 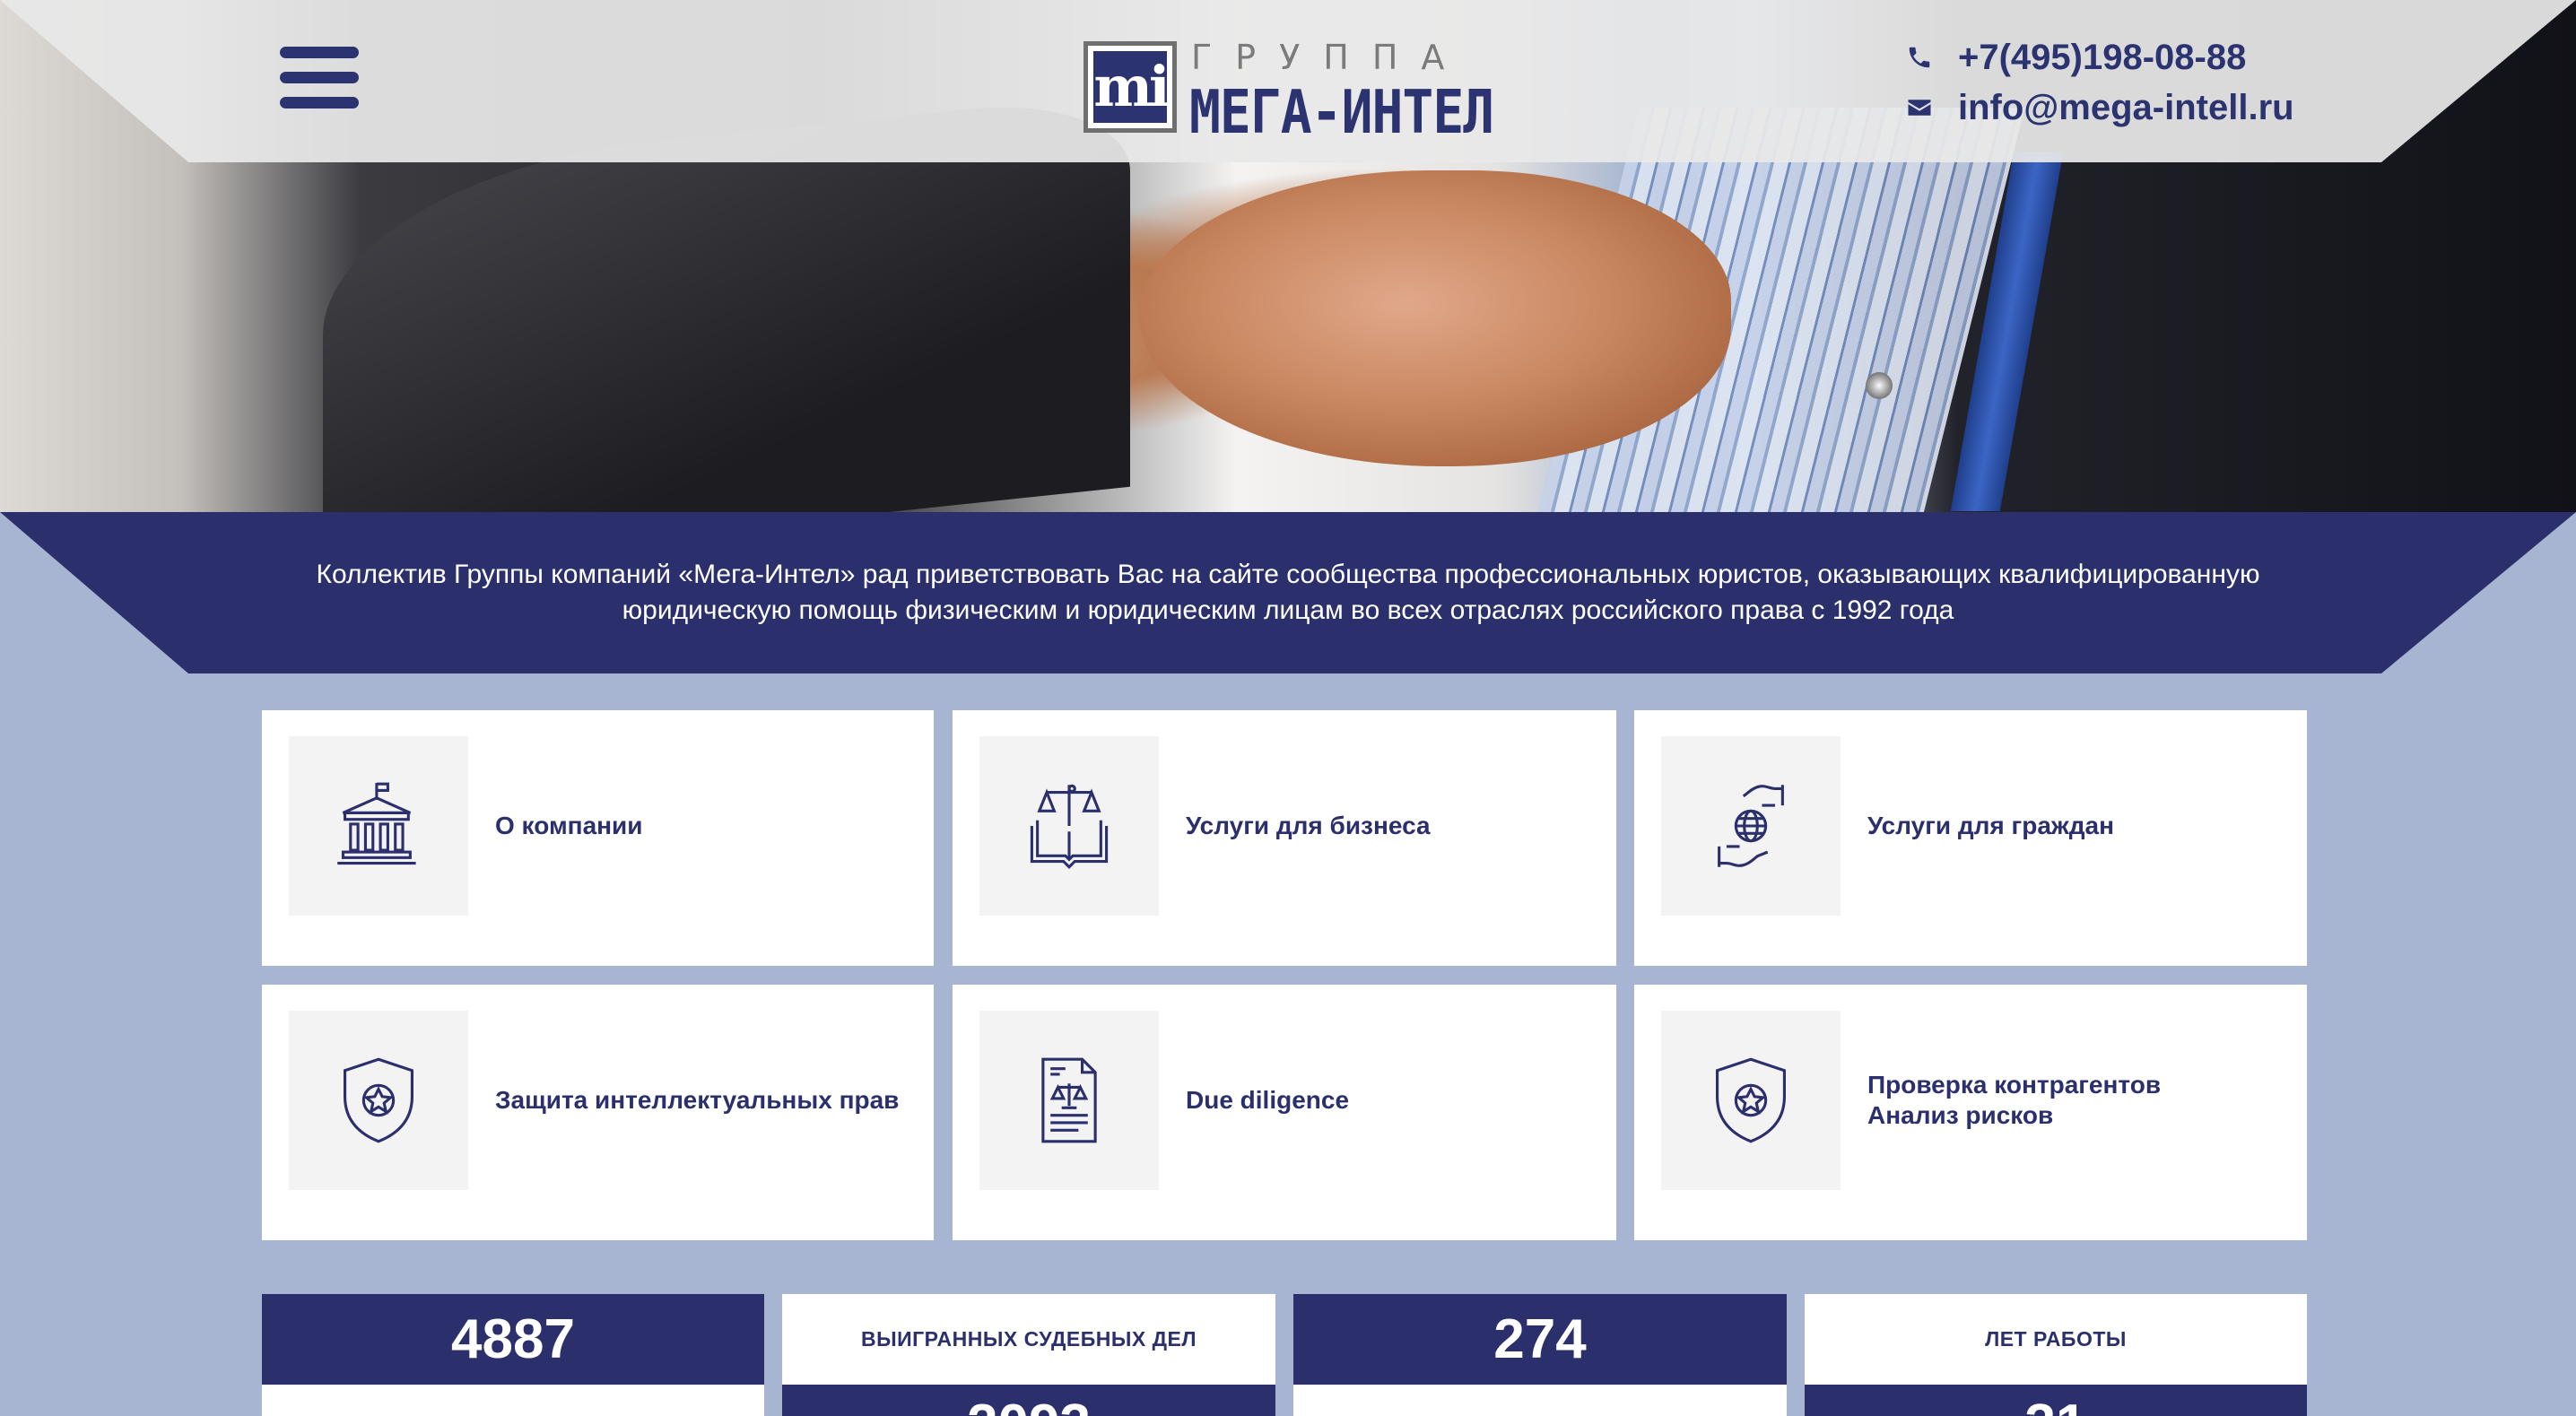 What do you see at coordinates (1028, 1406) in the screenshot?
I see `stat-value-partial: 2093` at bounding box center [1028, 1406].